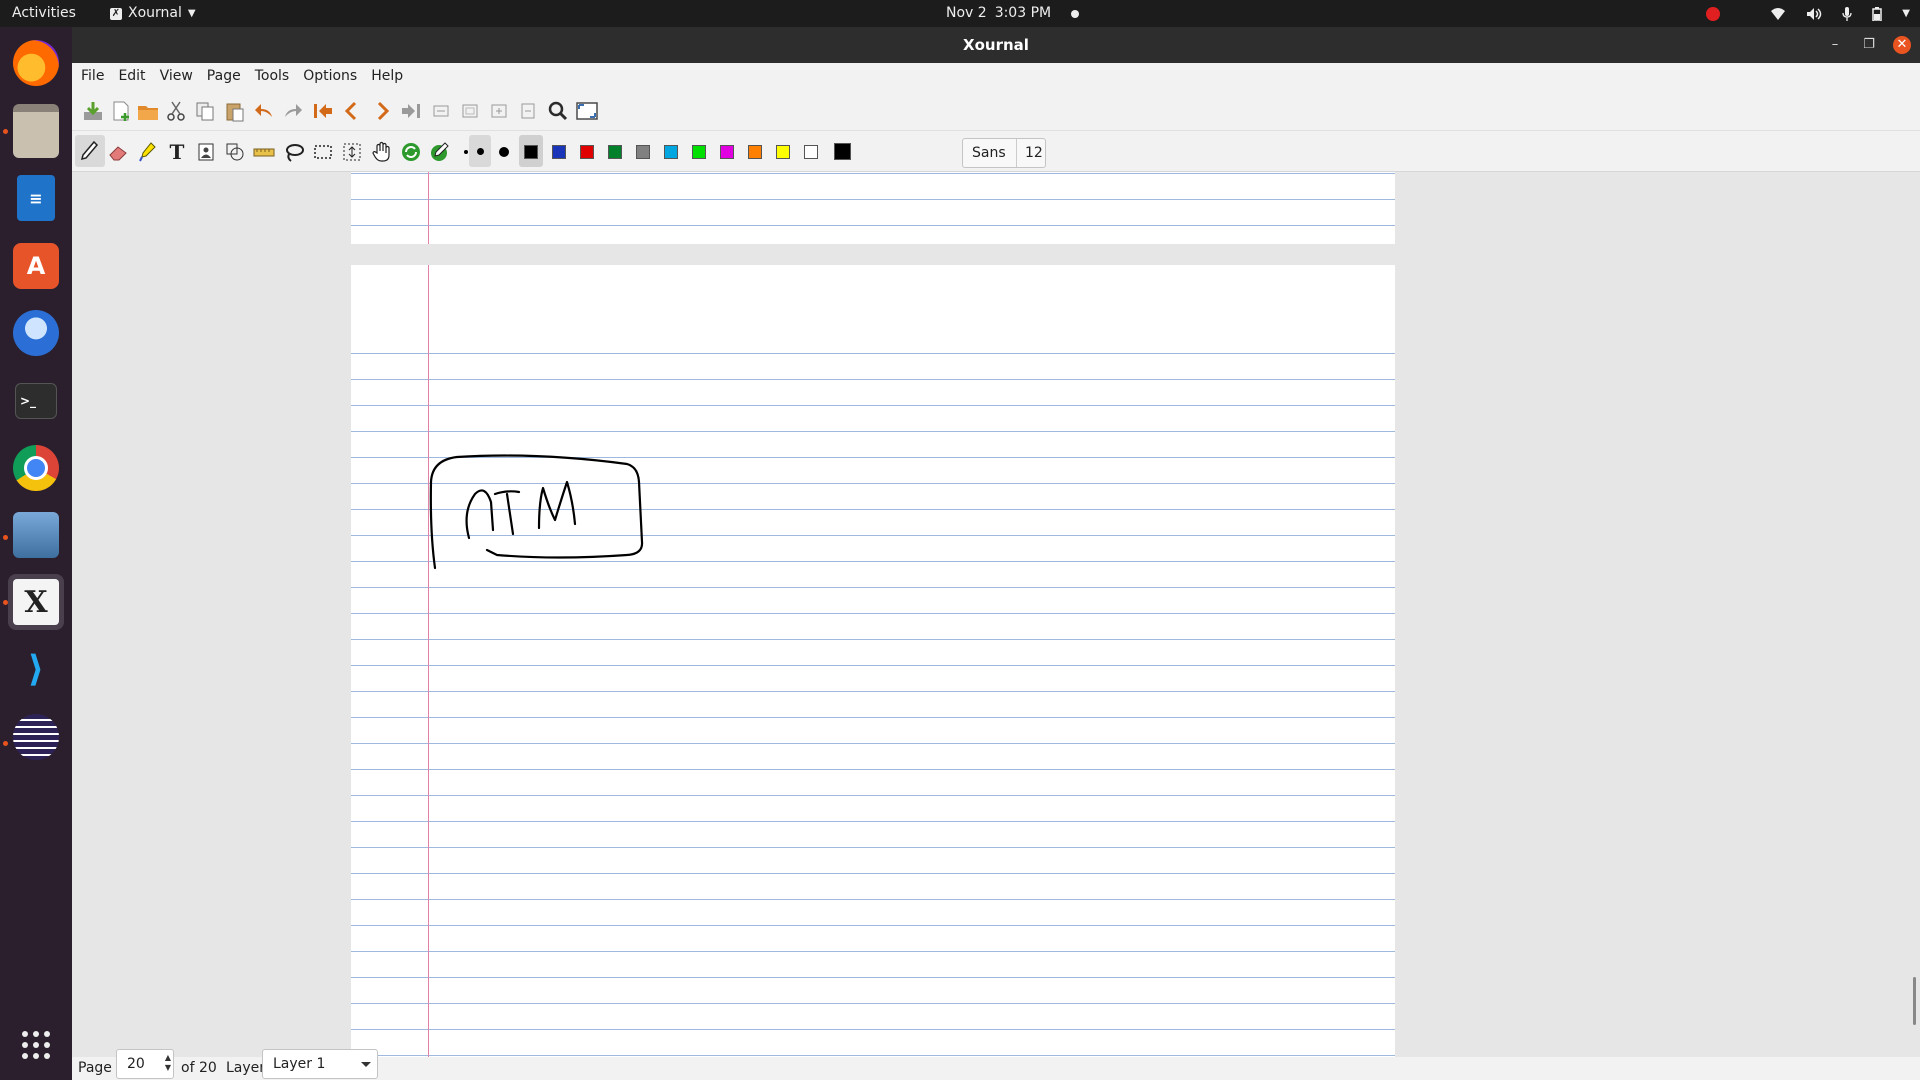  Describe the element at coordinates (36, 333) in the screenshot. I see `dock-thunderbird` at that location.